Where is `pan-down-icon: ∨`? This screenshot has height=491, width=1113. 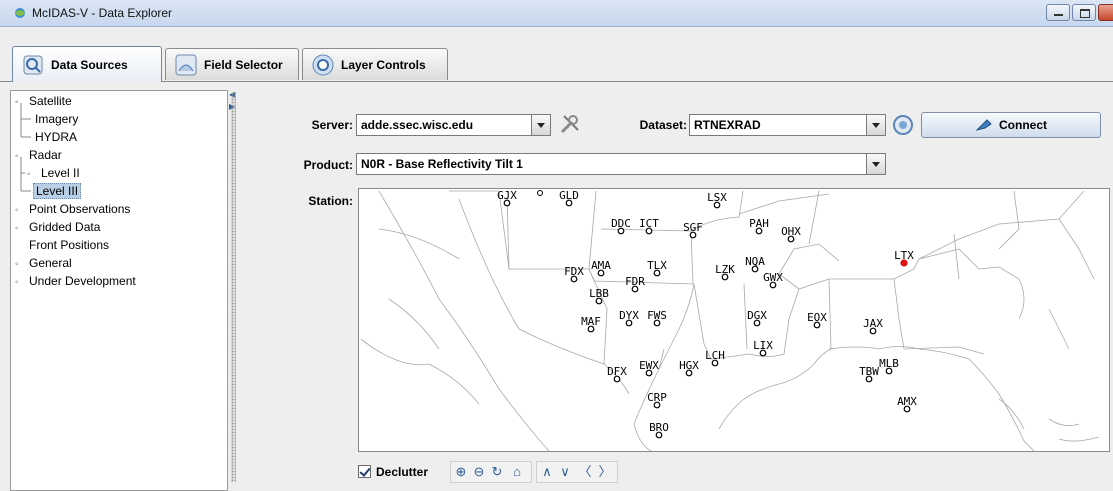 pan-down-icon: ∨ is located at coordinates (565, 472).